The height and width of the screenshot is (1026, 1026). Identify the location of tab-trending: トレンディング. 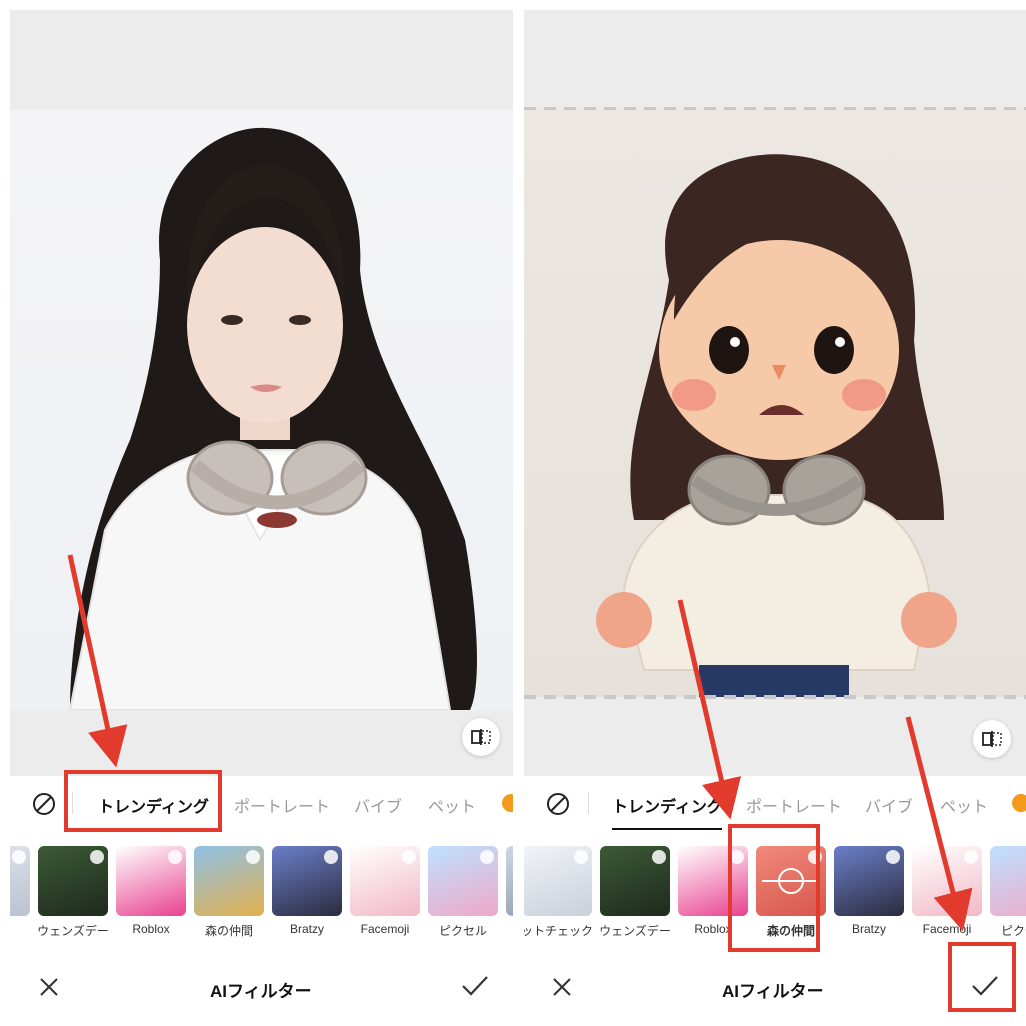
(667, 805).